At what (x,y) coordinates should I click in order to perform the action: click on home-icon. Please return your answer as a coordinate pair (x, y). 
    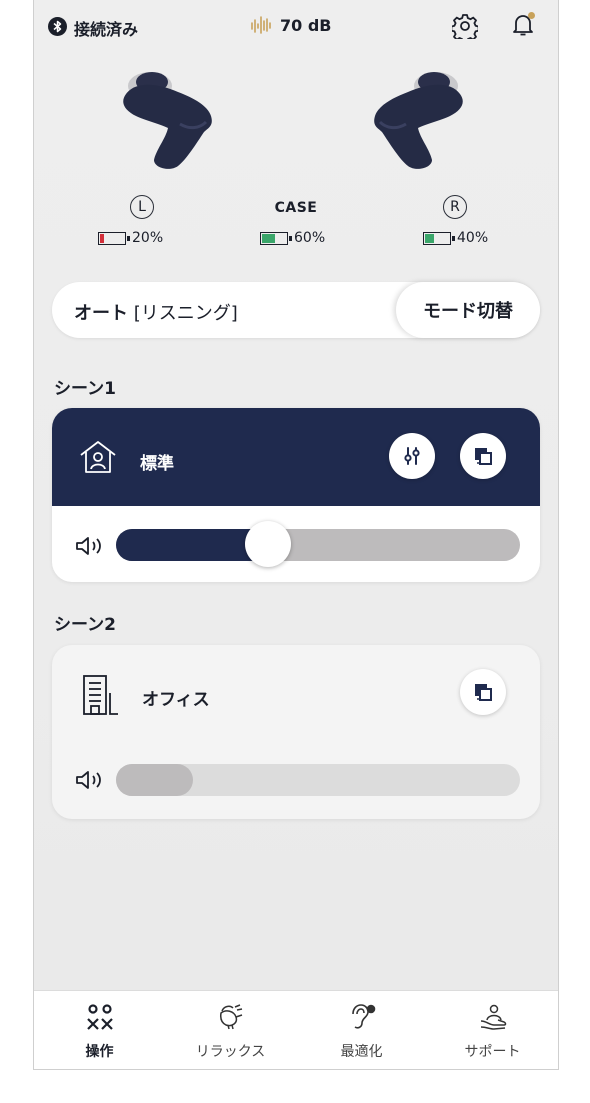
    Looking at the image, I should click on (98, 459).